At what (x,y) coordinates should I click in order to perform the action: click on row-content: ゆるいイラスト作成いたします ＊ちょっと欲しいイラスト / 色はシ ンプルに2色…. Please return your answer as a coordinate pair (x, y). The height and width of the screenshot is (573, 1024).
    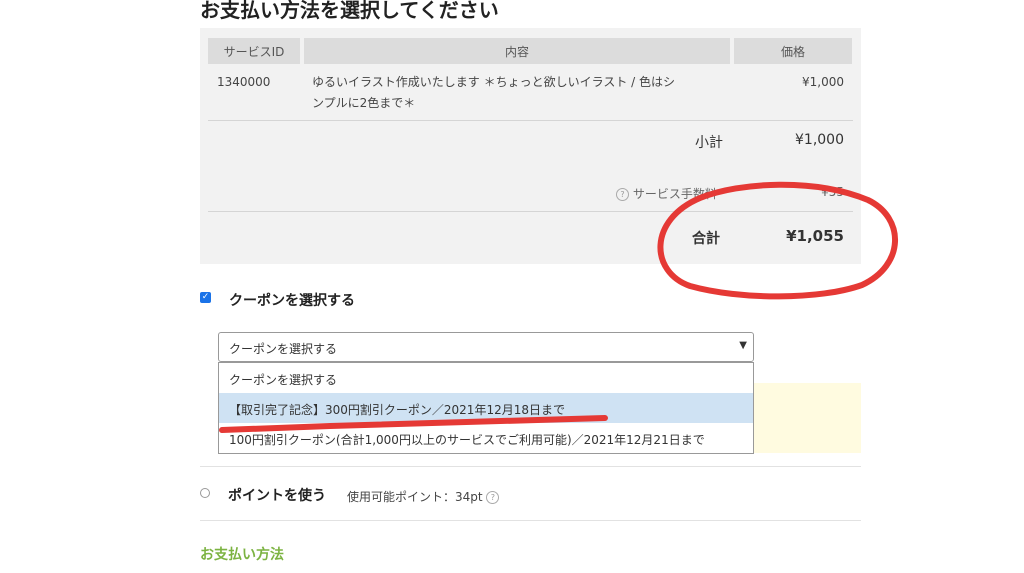
    Looking at the image, I should click on (522, 93).